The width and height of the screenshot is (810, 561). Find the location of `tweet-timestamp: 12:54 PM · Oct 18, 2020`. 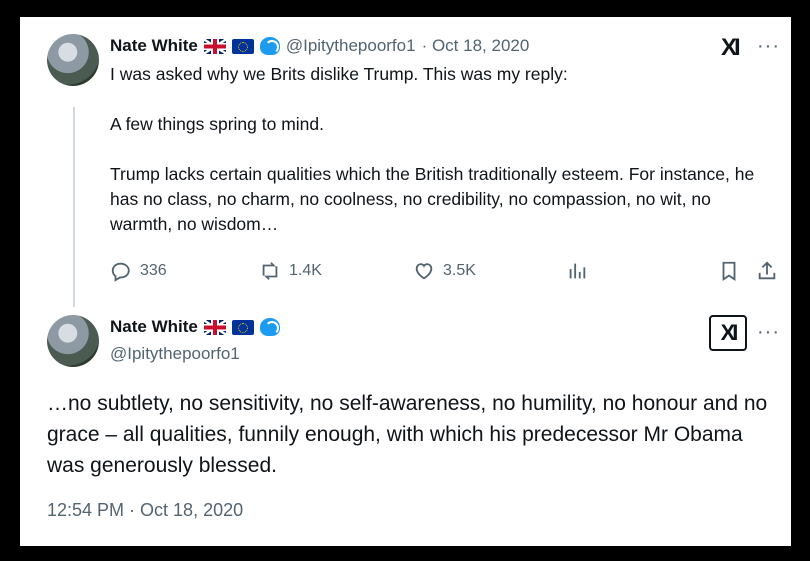

tweet-timestamp: 12:54 PM · Oct 18, 2020 is located at coordinates (145, 510).